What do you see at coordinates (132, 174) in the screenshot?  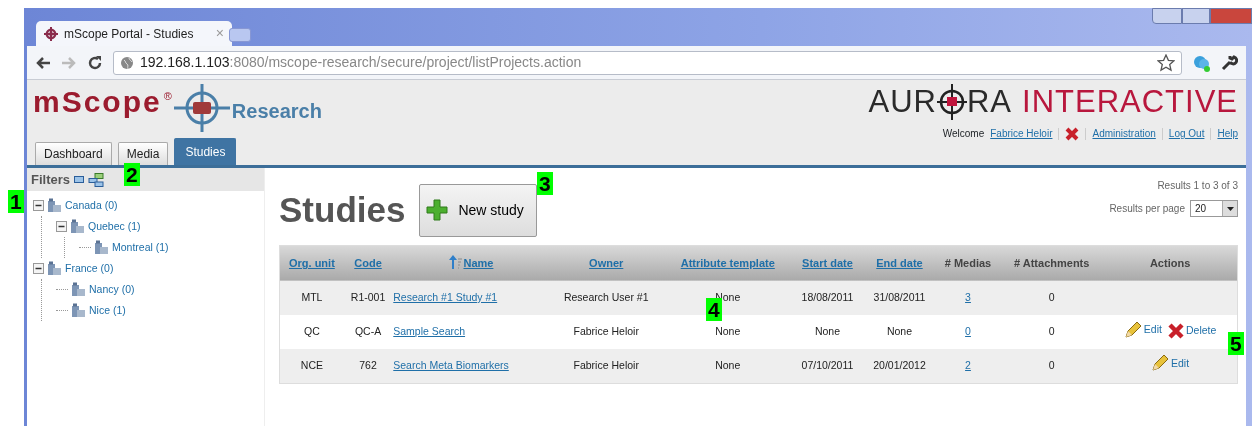 I see `callout-number: 2` at bounding box center [132, 174].